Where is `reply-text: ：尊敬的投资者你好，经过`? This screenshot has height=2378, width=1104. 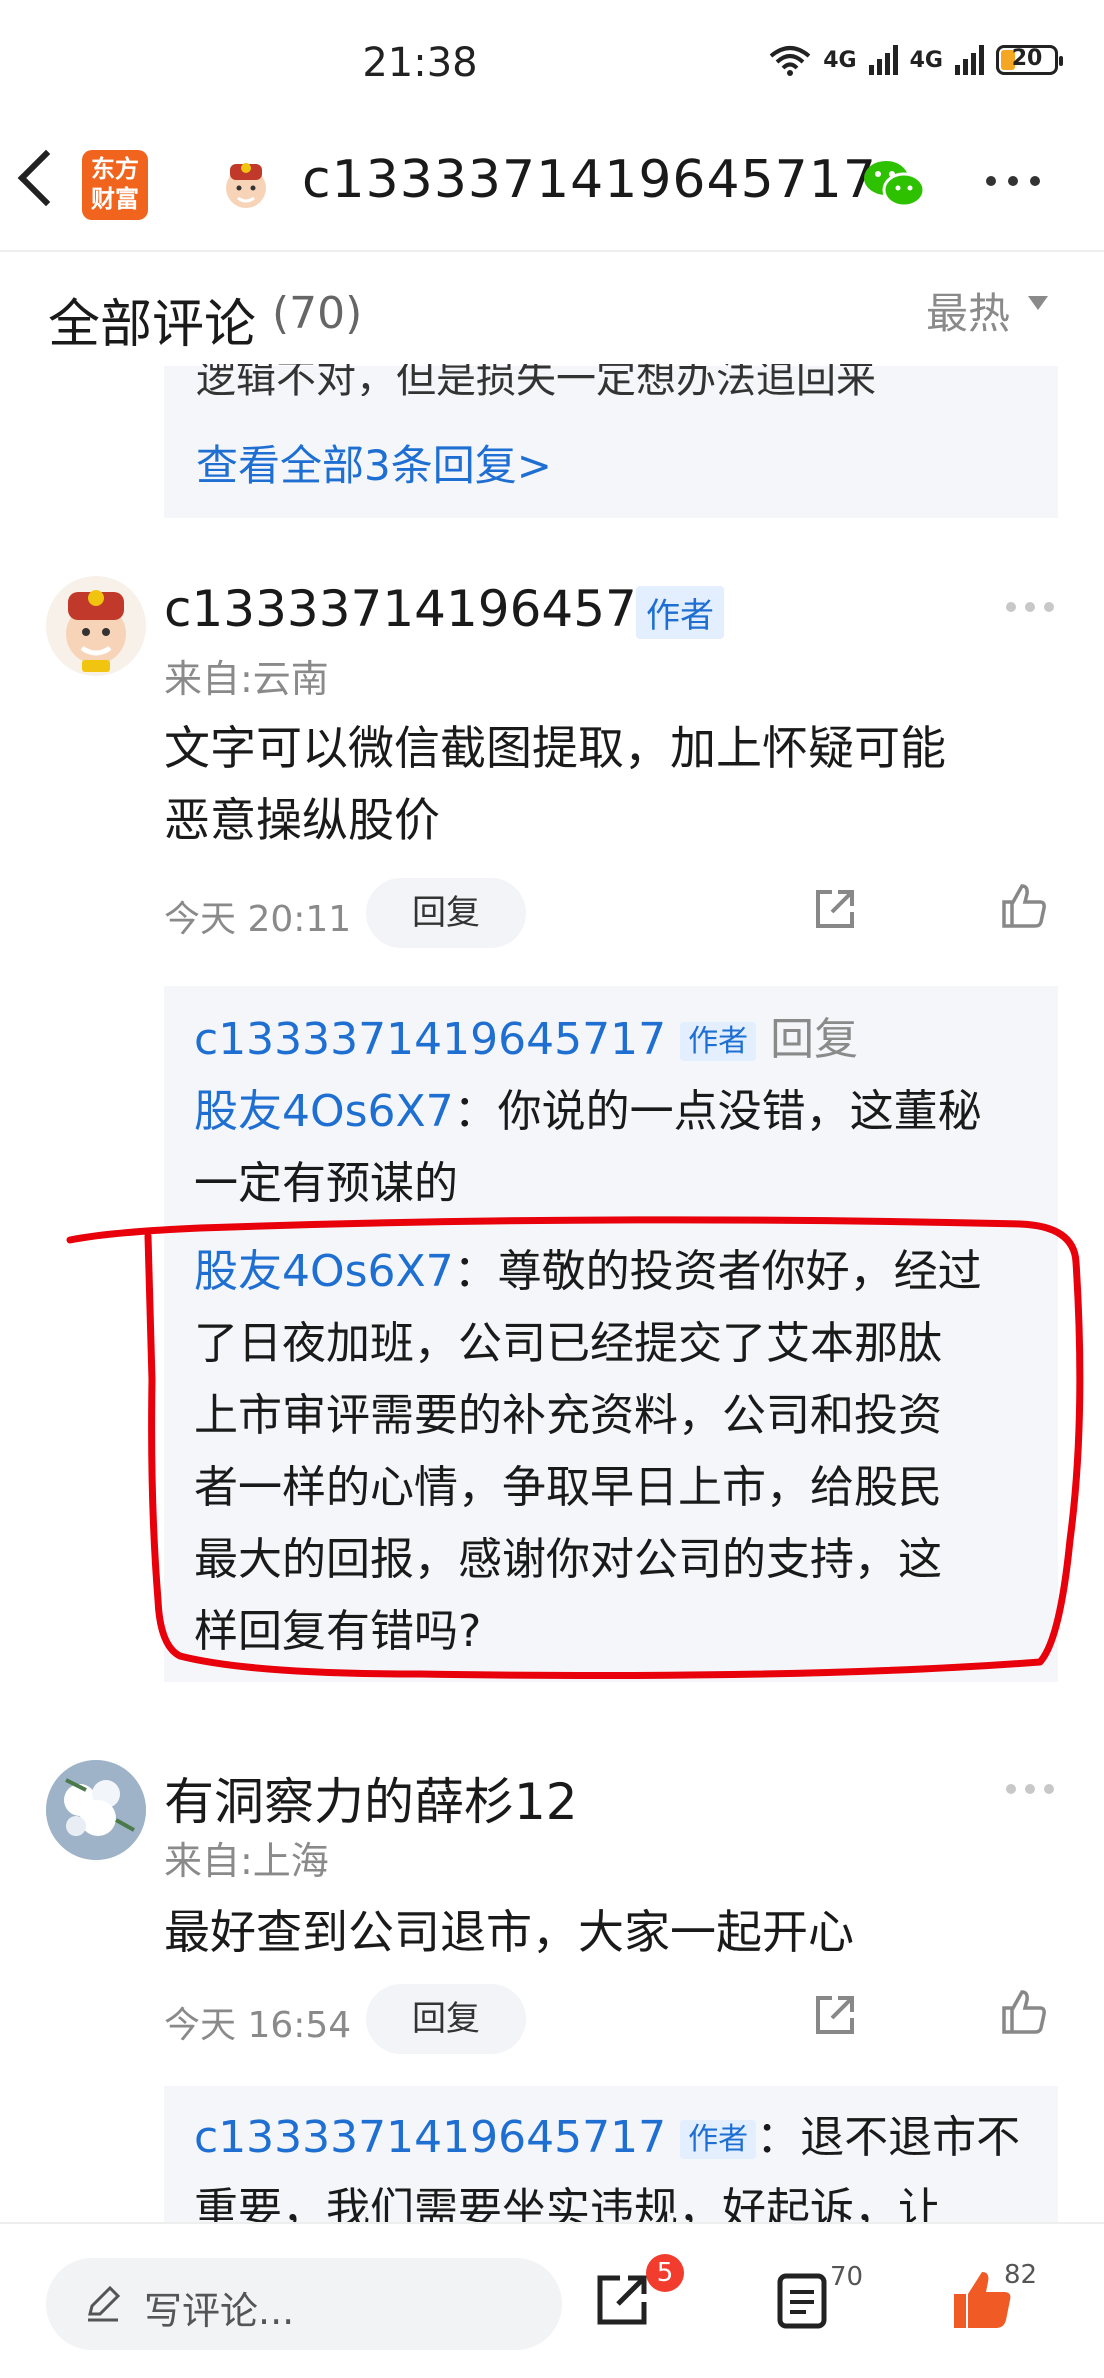 reply-text: ：尊敬的投资者你好，经过 is located at coordinates (717, 1271).